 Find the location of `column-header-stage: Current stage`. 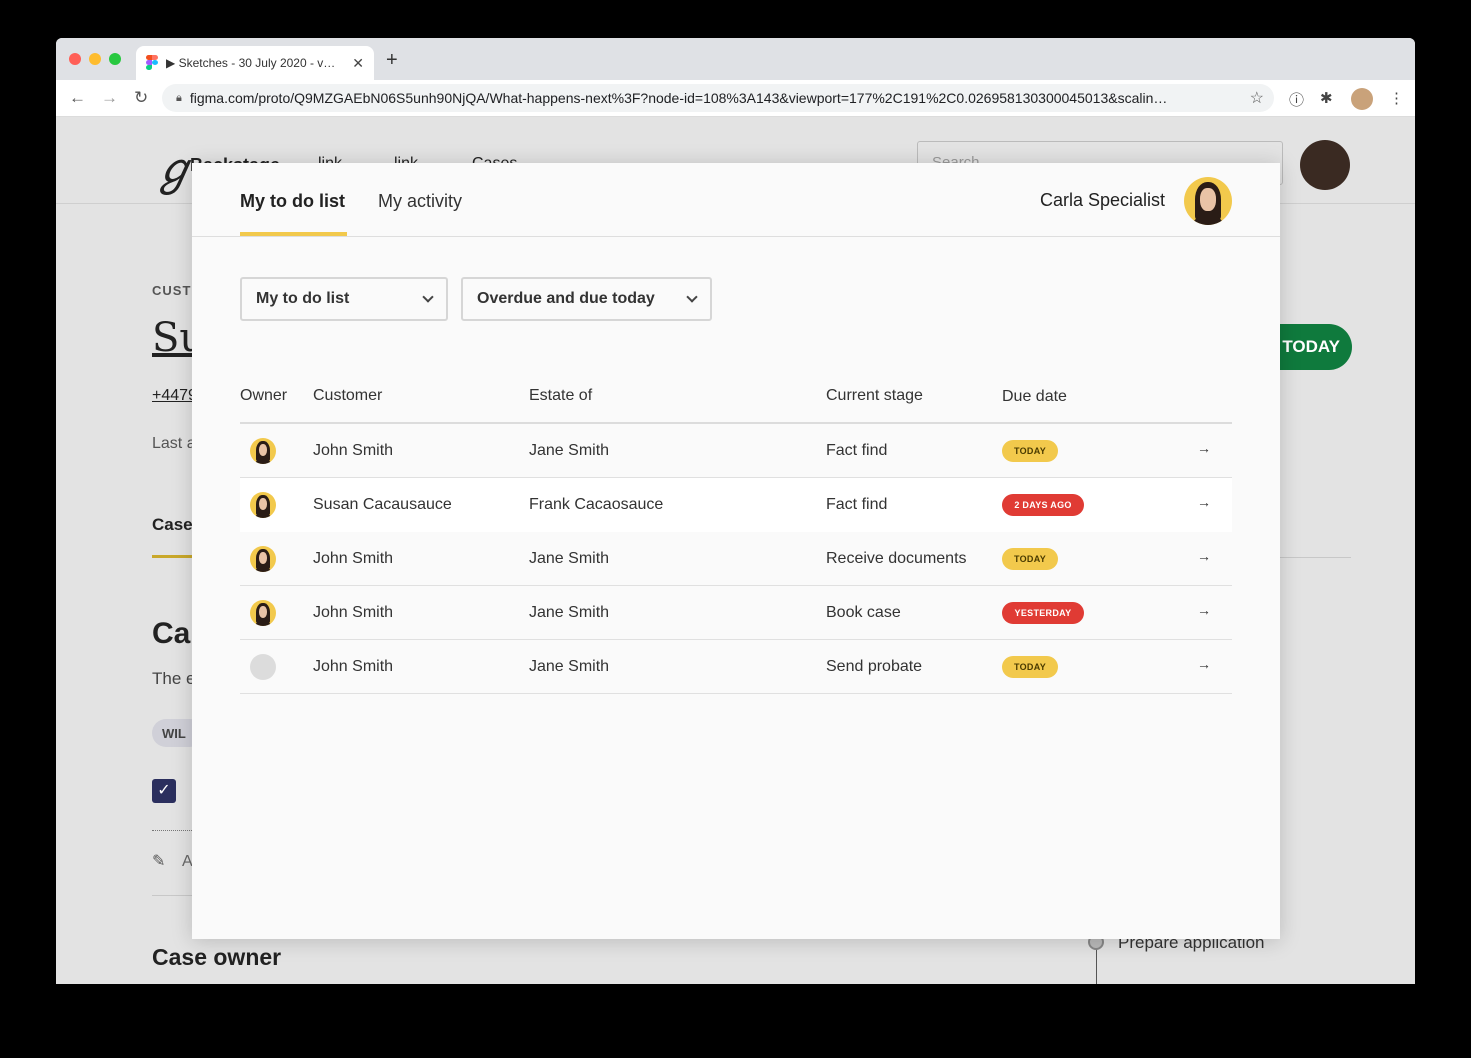

column-header-stage: Current stage is located at coordinates (874, 395).